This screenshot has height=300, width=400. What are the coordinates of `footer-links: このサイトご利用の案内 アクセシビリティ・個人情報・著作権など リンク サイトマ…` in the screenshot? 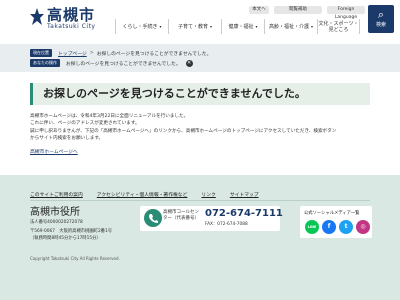 It's located at (151, 194).